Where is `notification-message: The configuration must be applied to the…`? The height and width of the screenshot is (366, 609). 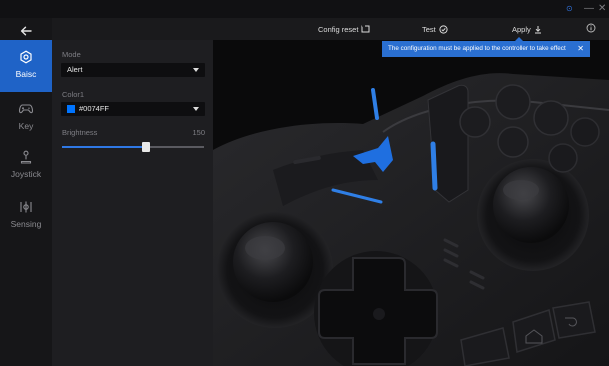 notification-message: The configuration must be applied to the… is located at coordinates (477, 48).